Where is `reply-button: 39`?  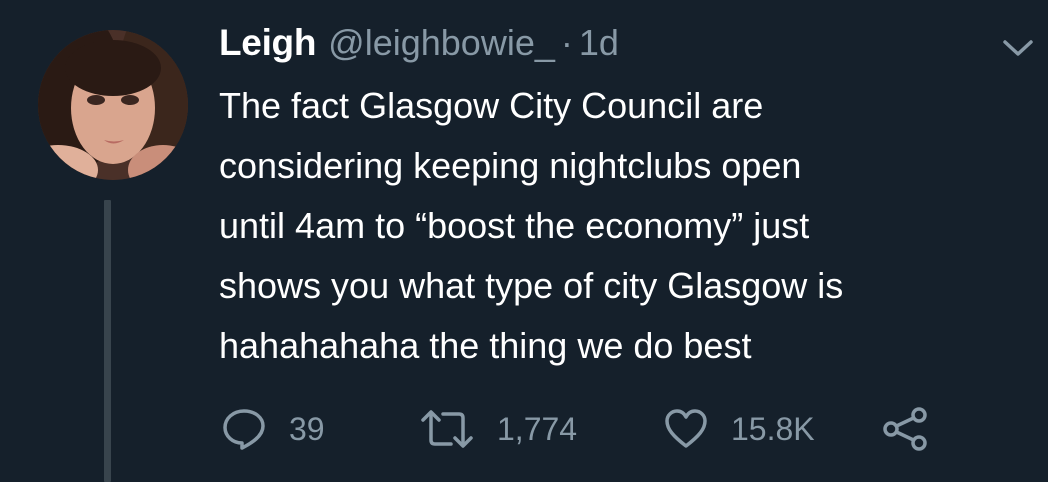
reply-button: 39 is located at coordinates (273, 429).